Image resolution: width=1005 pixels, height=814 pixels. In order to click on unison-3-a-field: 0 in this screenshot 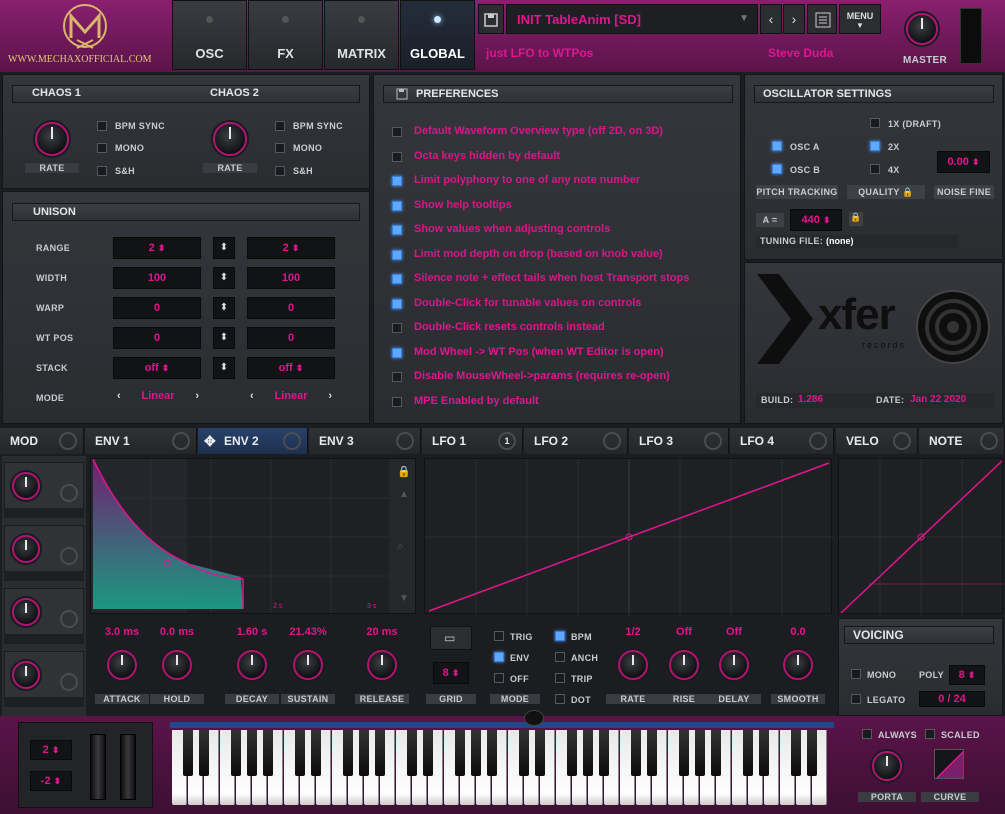, I will do `click(157, 338)`.